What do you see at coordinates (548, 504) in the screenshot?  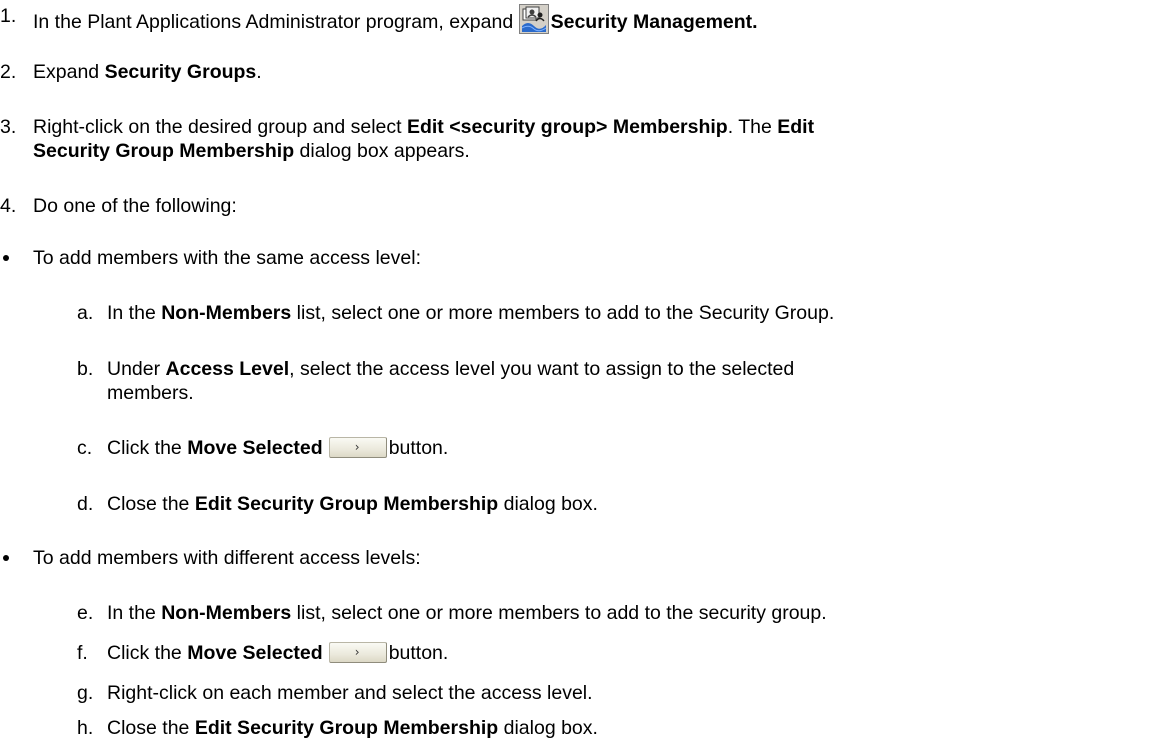 I see `item-d-post: dialog box.` at bounding box center [548, 504].